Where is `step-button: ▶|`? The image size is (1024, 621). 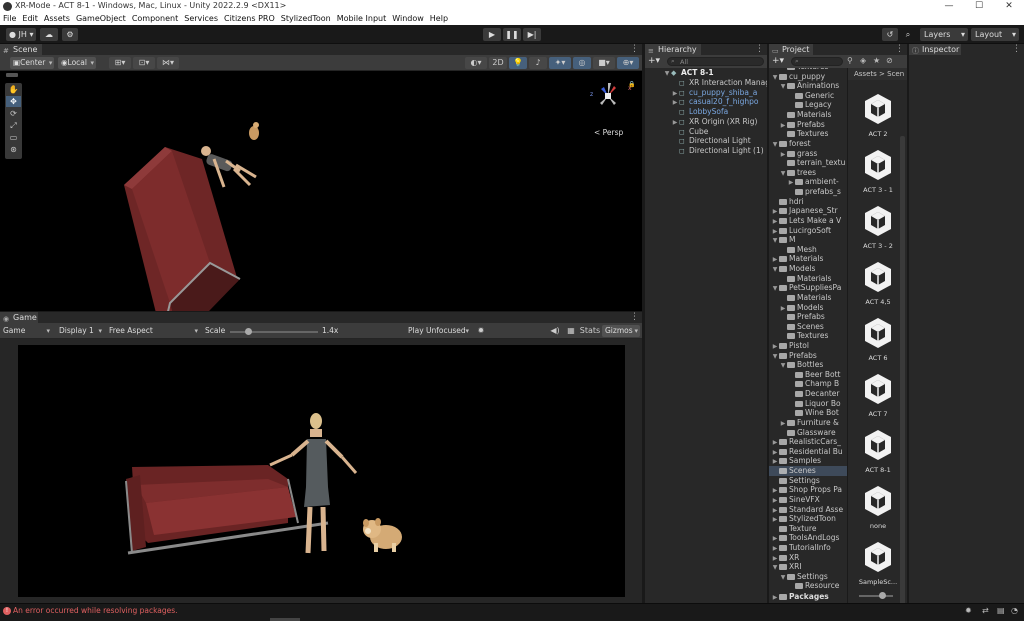
step-button: ▶| is located at coordinates (532, 34).